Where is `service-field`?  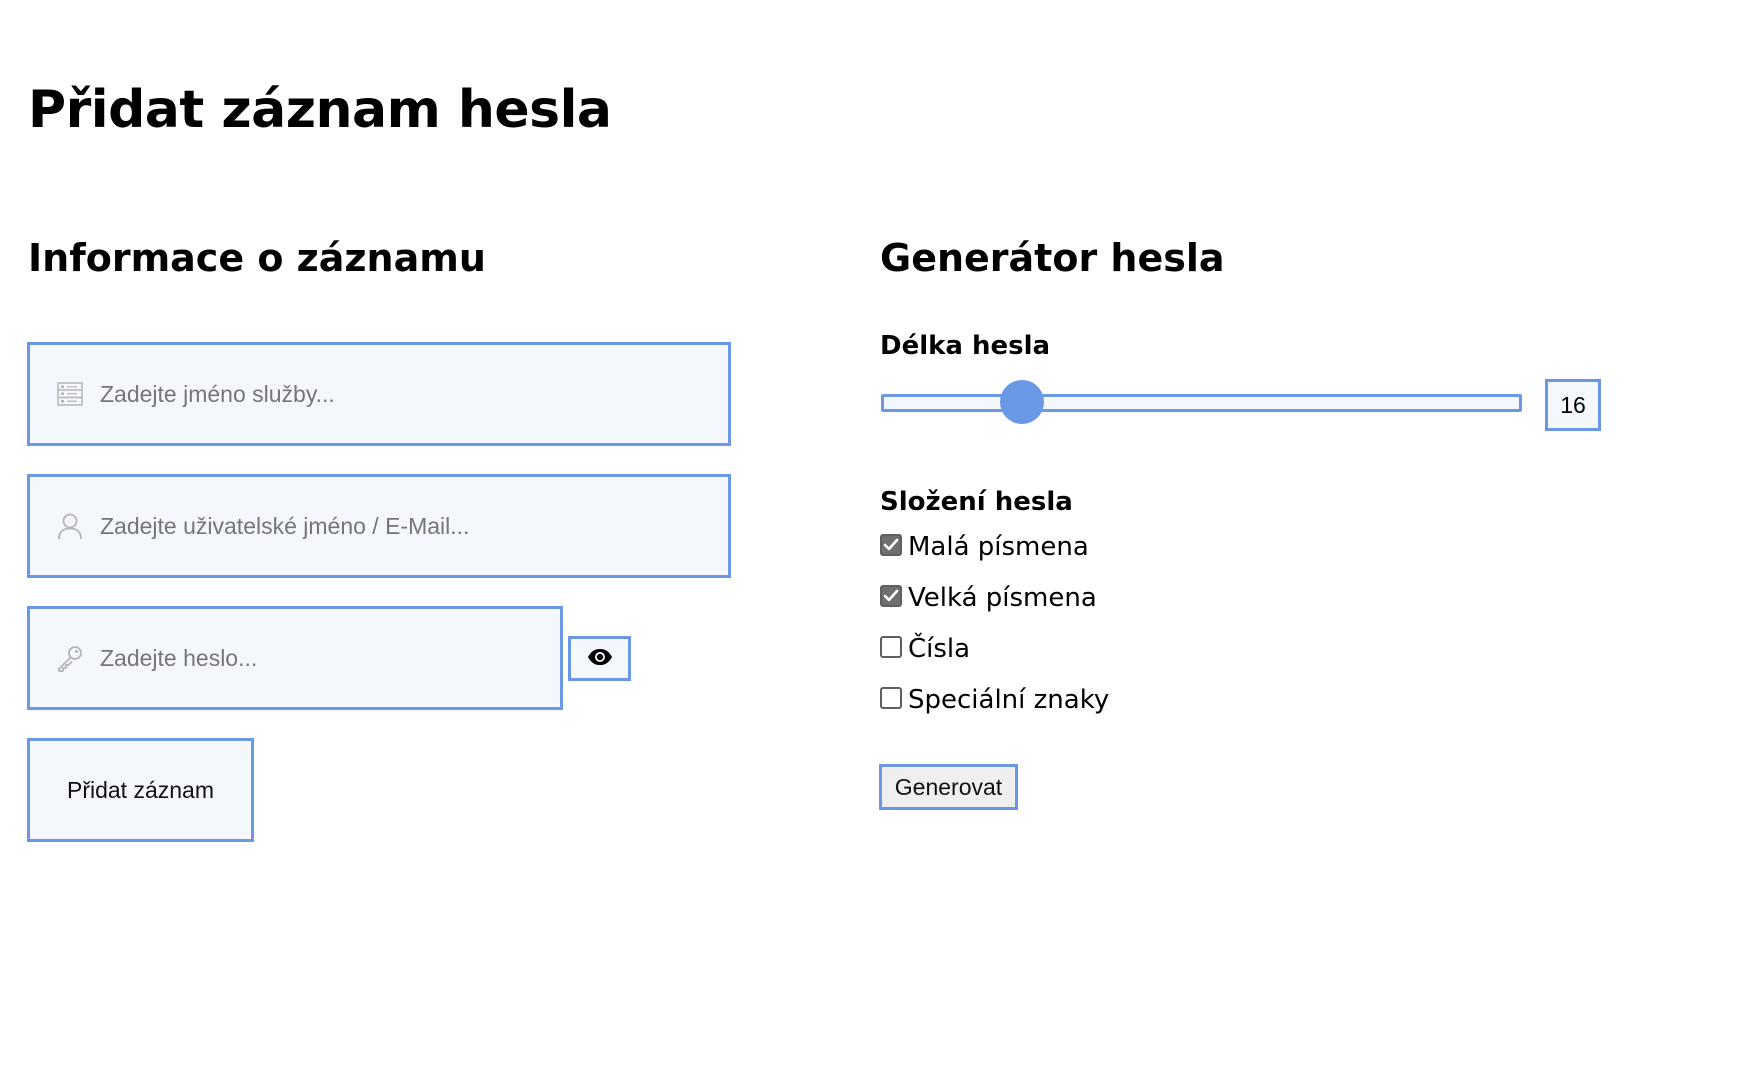 service-field is located at coordinates (379, 394).